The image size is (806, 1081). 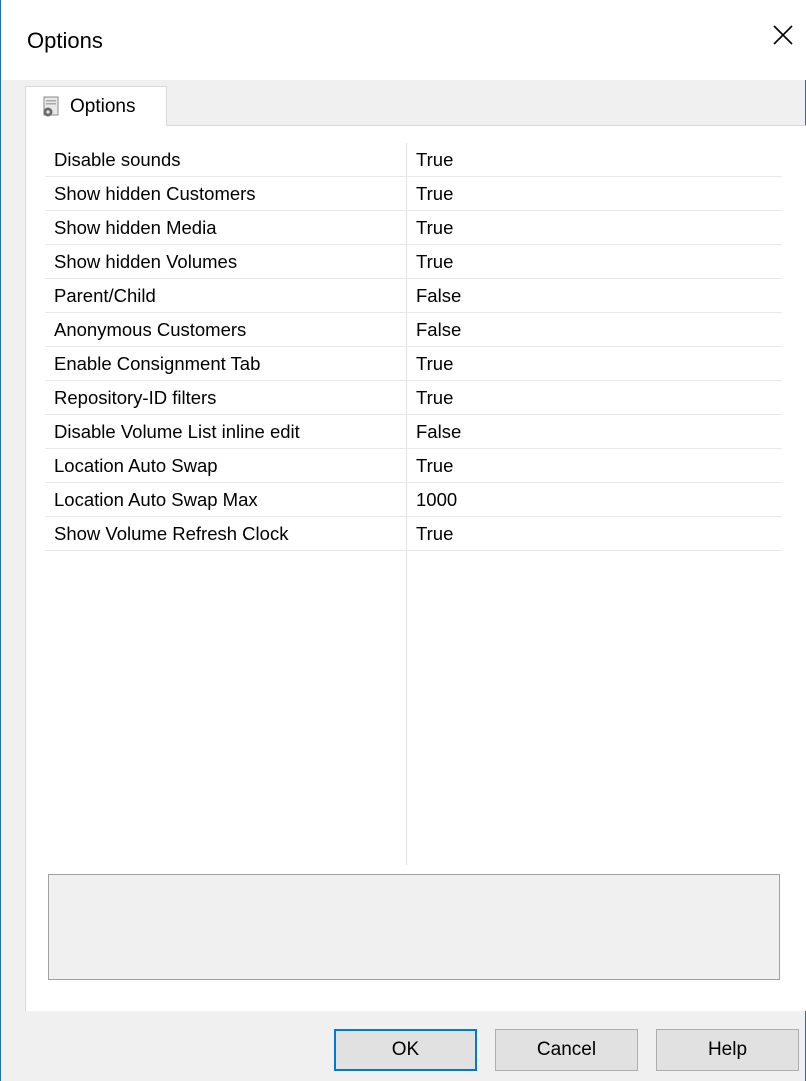 I want to click on property-row: Enable Consignment Tab True, so click(x=413, y=364).